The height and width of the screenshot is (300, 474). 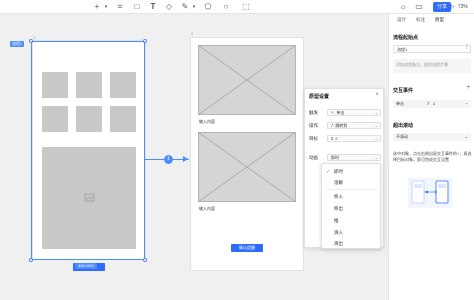 What do you see at coordinates (341, 125) in the screenshot?
I see `action-value: 跳转到` at bounding box center [341, 125].